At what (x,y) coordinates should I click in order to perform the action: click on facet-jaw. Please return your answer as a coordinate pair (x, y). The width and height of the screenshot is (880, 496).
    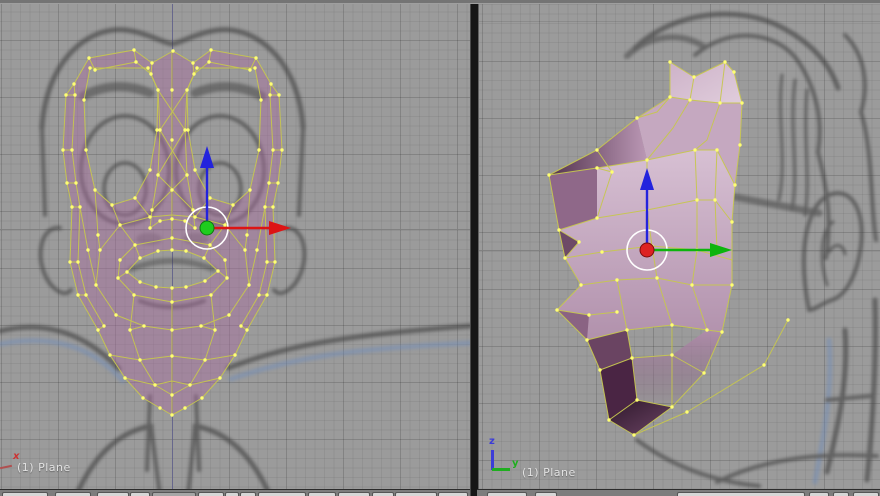
    Looking at the image, I should click on (677, 368).